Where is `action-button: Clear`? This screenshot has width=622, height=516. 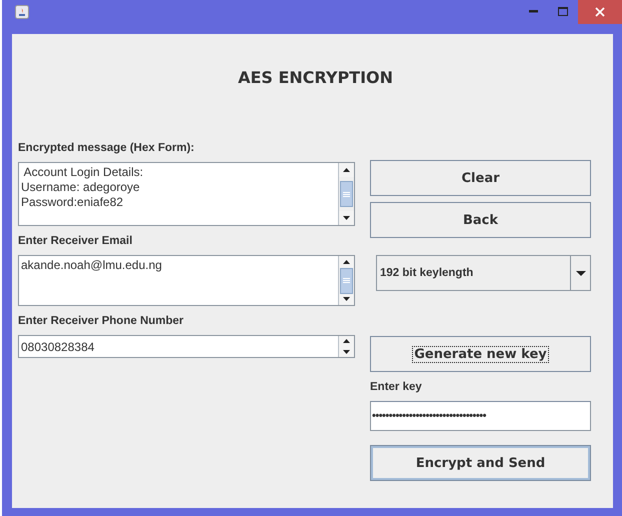
action-button: Clear is located at coordinates (480, 178).